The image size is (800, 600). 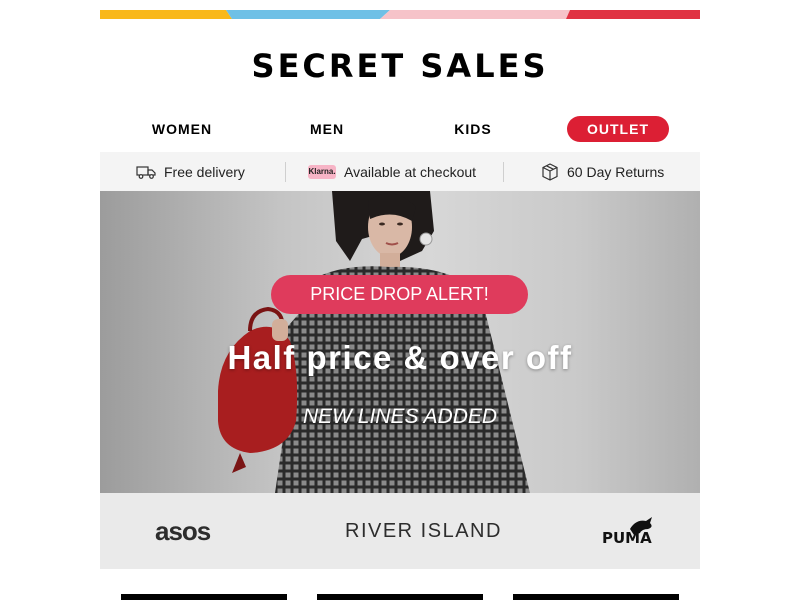 What do you see at coordinates (627, 538) in the screenshot?
I see `svg-text: PUMA` at bounding box center [627, 538].